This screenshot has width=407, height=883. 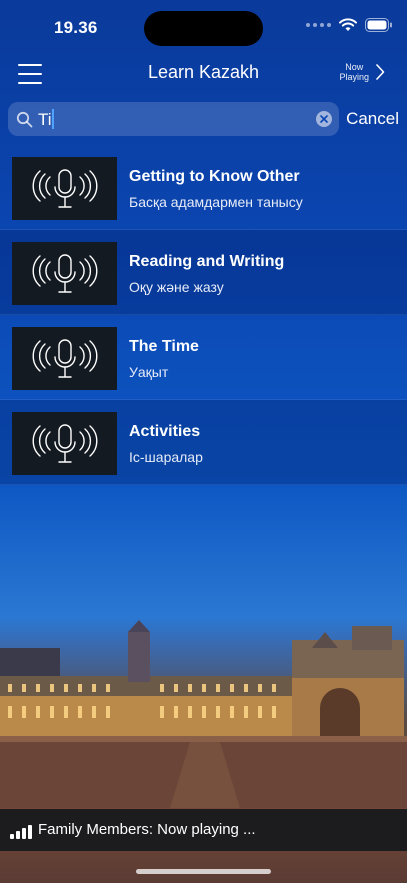 I want to click on now-playing-button: Now Playing, so click(x=362, y=72).